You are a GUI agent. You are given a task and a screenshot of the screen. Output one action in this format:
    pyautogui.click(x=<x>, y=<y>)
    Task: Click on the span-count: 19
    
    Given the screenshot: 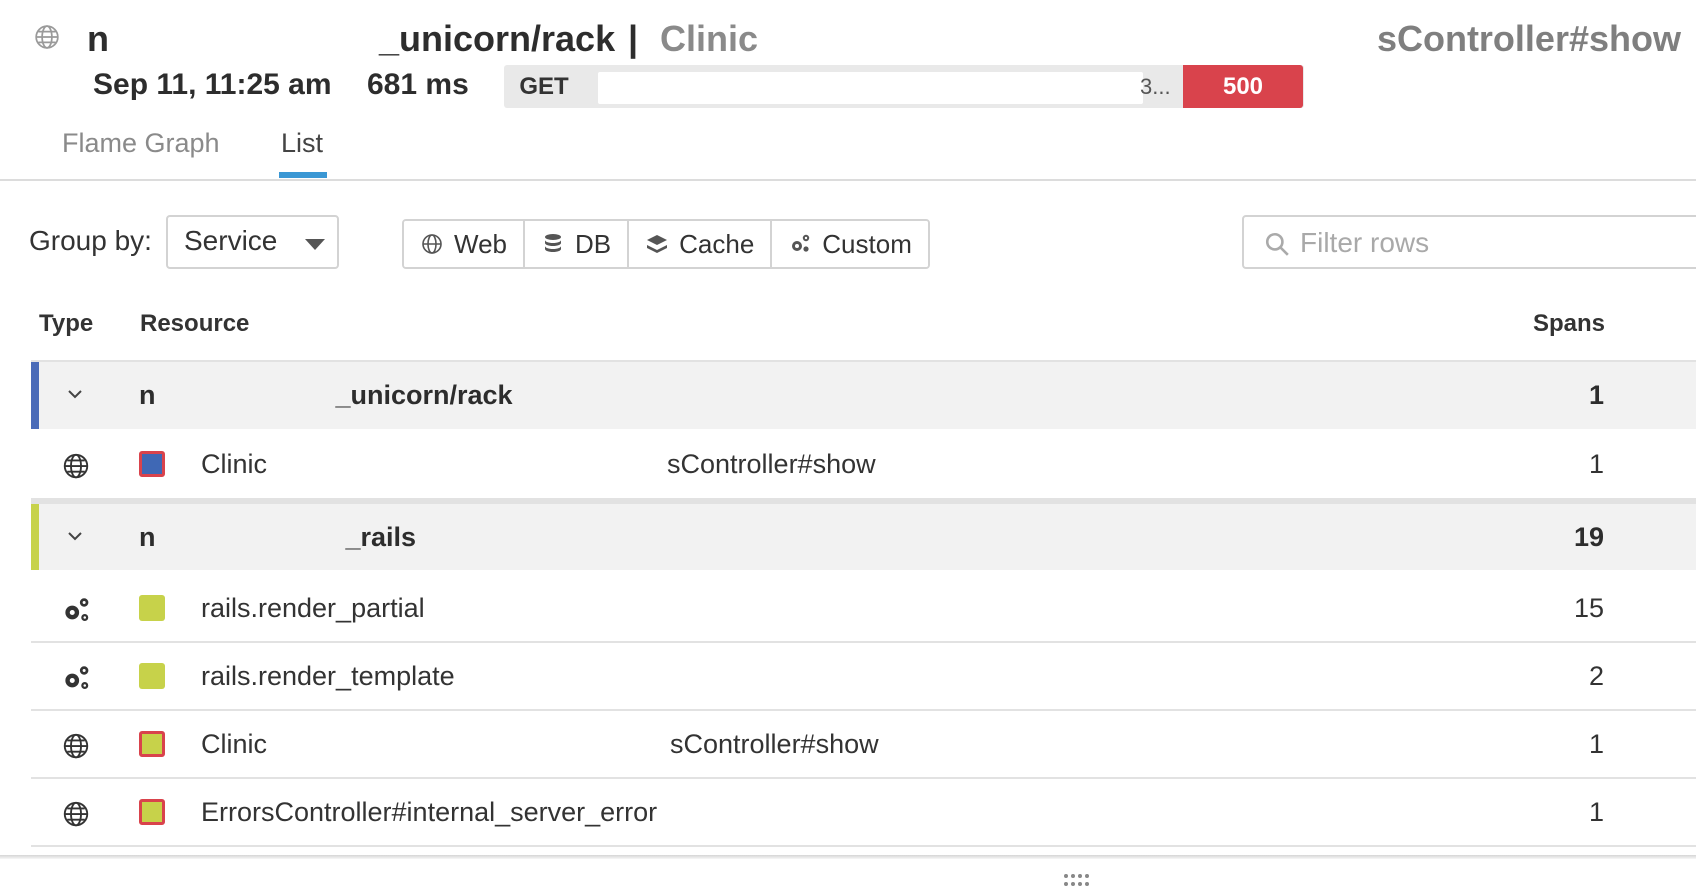 What is the action you would take?
    pyautogui.click(x=1588, y=537)
    